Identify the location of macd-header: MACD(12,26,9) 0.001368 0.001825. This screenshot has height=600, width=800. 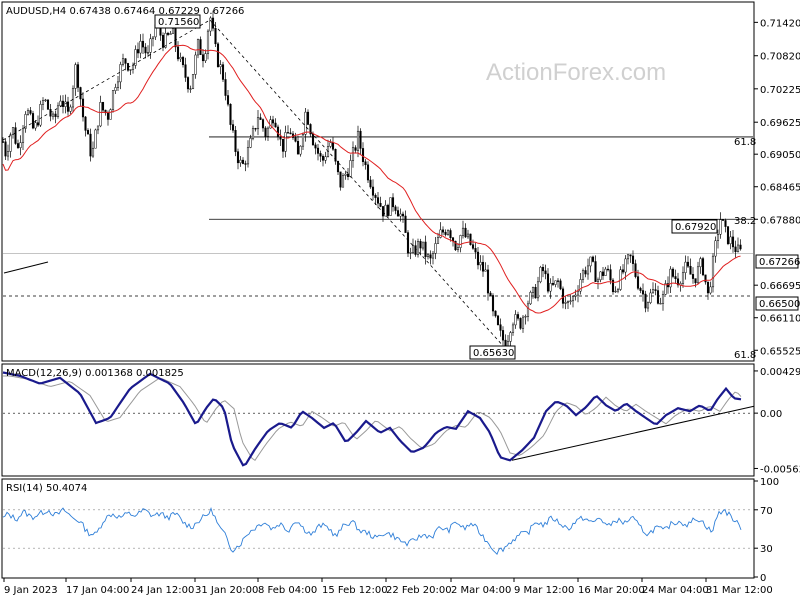
(95, 373).